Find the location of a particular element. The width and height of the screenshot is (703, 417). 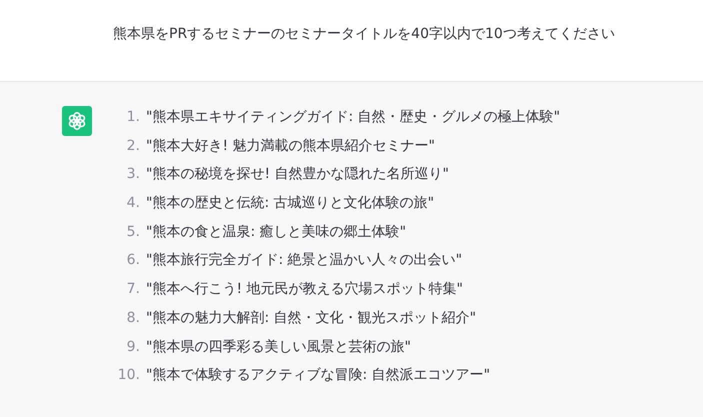

title-suggestion: "熊本県エキサイティングガイド: 自然・歴史・グルメの極上体験" is located at coordinates (353, 117).